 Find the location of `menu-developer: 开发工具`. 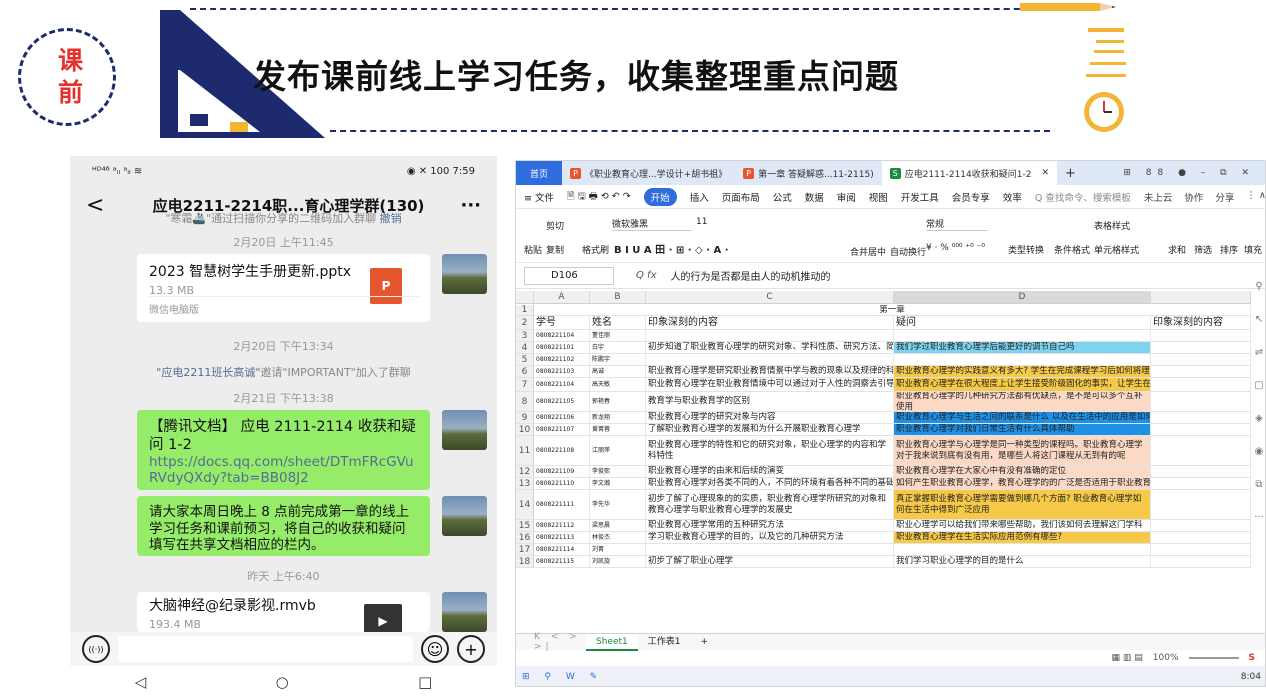

menu-developer: 开发工具 is located at coordinates (920, 197).